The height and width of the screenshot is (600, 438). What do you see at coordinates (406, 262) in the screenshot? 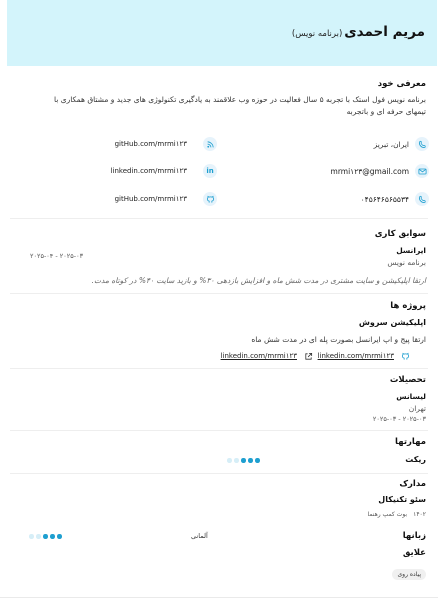
I see `experience-position: برنامه نویس` at bounding box center [406, 262].